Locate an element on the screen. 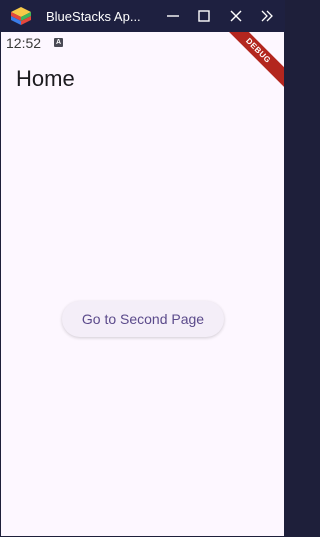 The height and width of the screenshot is (537, 320). close-icon is located at coordinates (236, 16).